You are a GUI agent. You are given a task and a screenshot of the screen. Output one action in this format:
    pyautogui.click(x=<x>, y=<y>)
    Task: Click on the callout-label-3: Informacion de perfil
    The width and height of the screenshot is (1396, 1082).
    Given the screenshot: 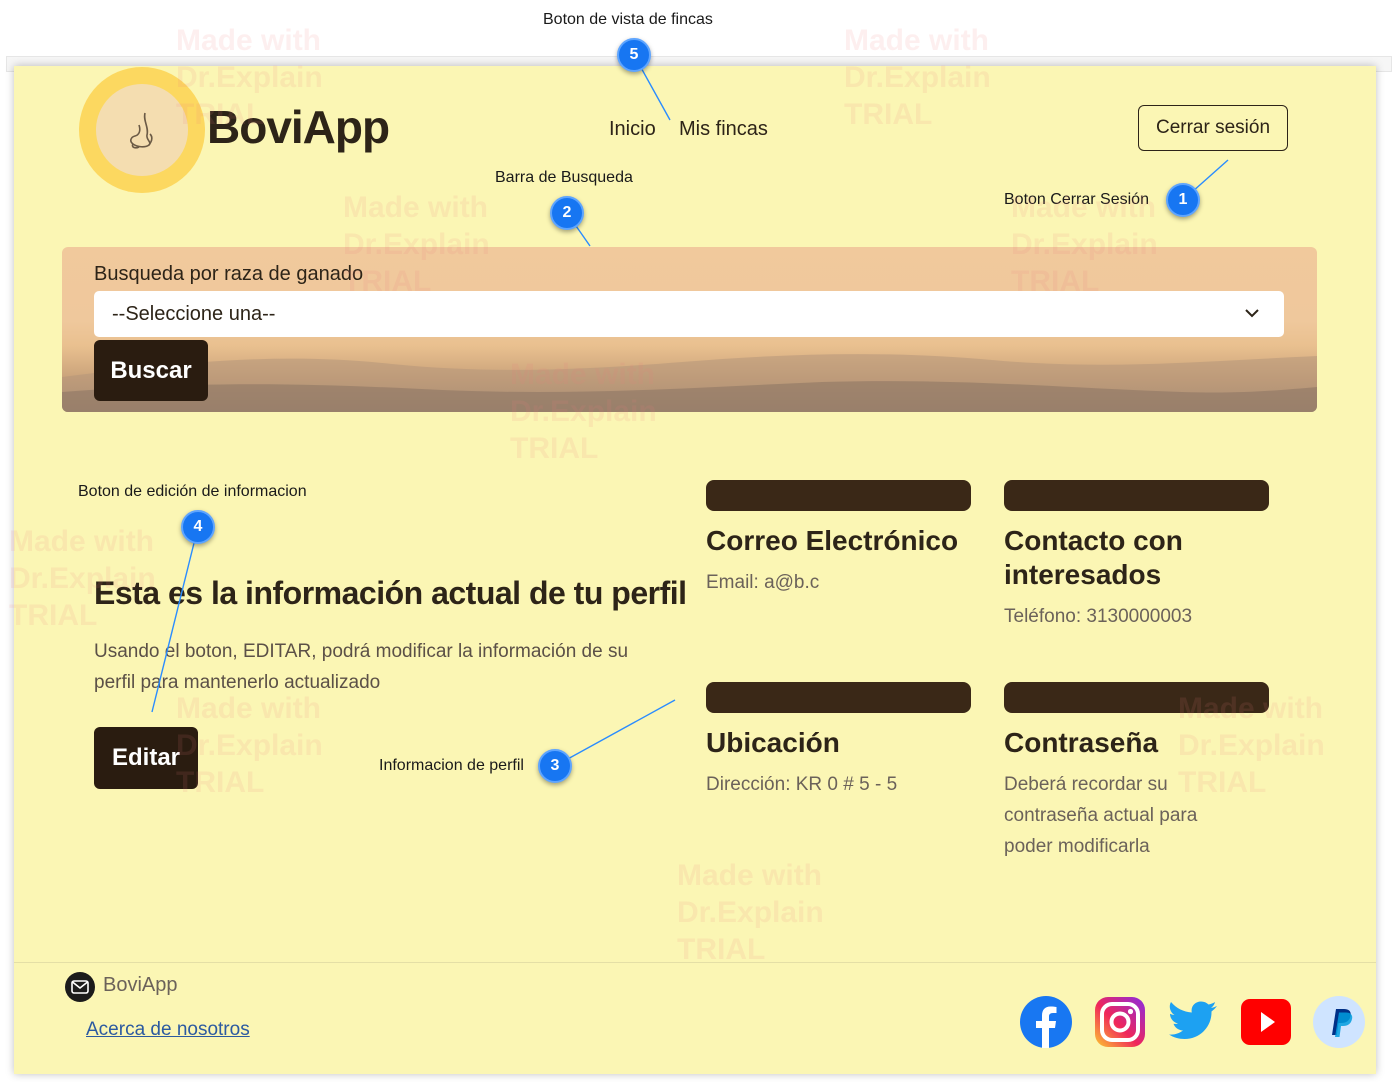 What is the action you would take?
    pyautogui.click(x=451, y=765)
    